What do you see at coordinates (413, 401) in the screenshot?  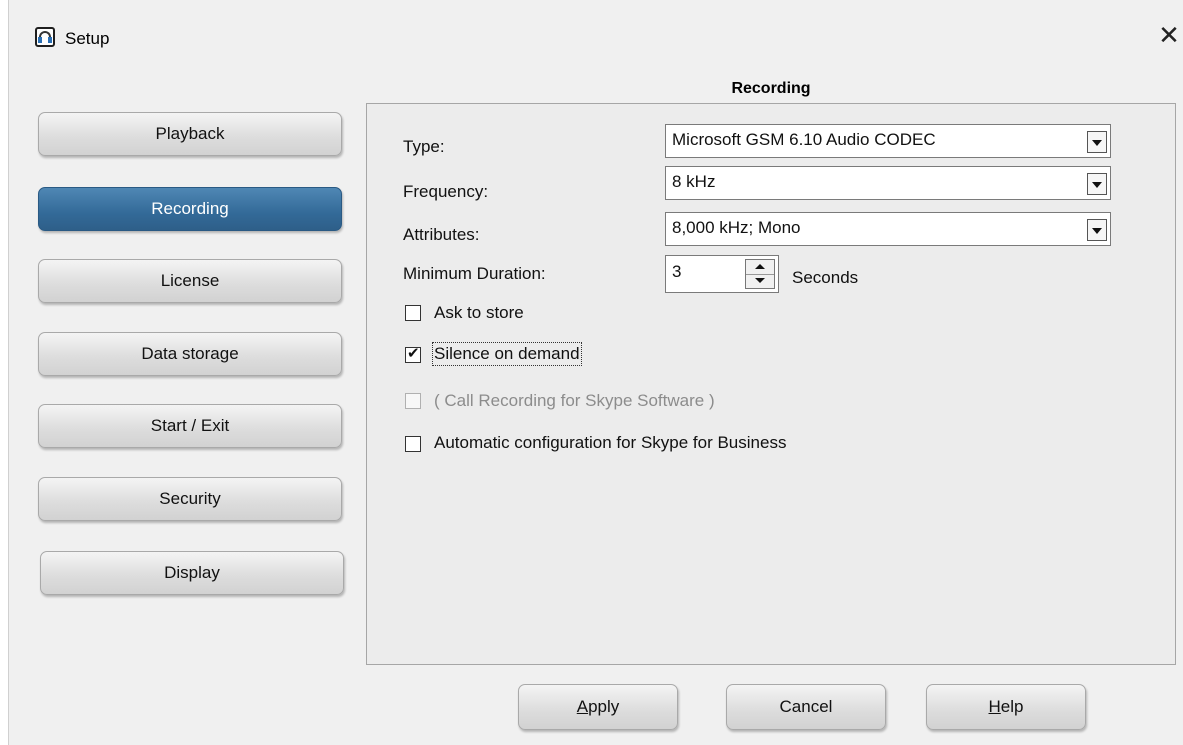 I see `call-recording-skype-checkbox` at bounding box center [413, 401].